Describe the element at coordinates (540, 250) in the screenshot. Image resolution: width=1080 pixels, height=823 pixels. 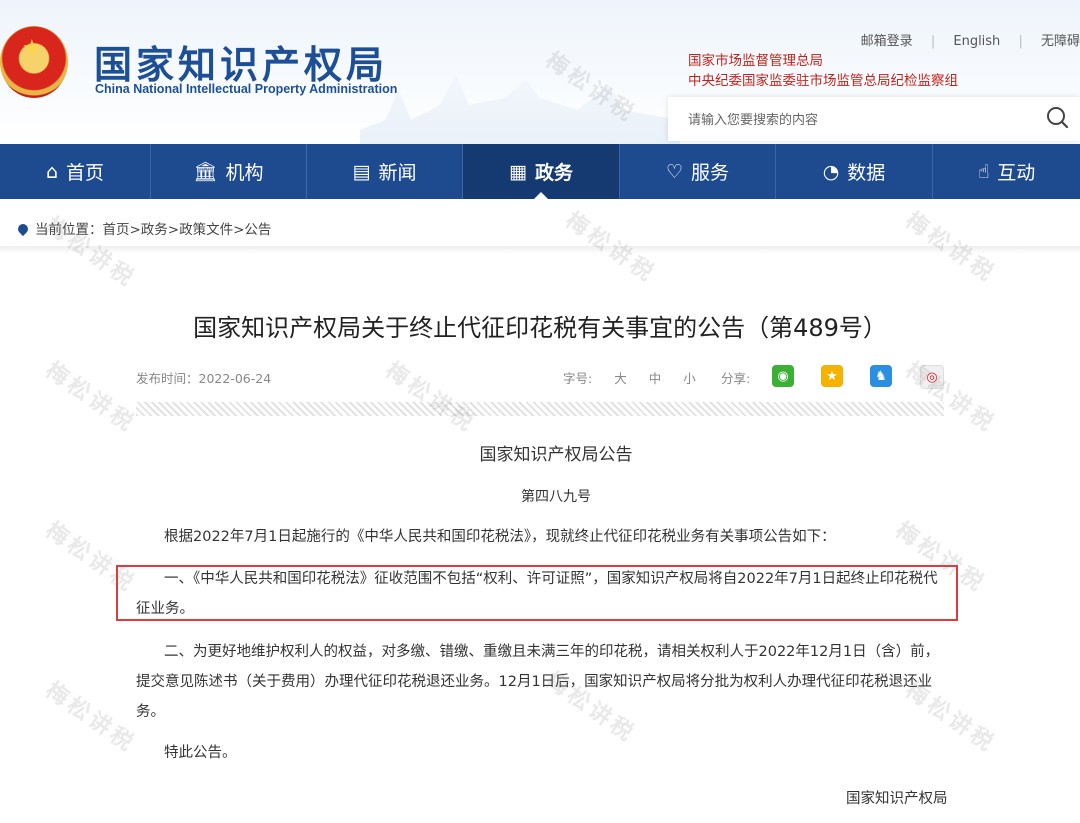
I see `divider` at that location.